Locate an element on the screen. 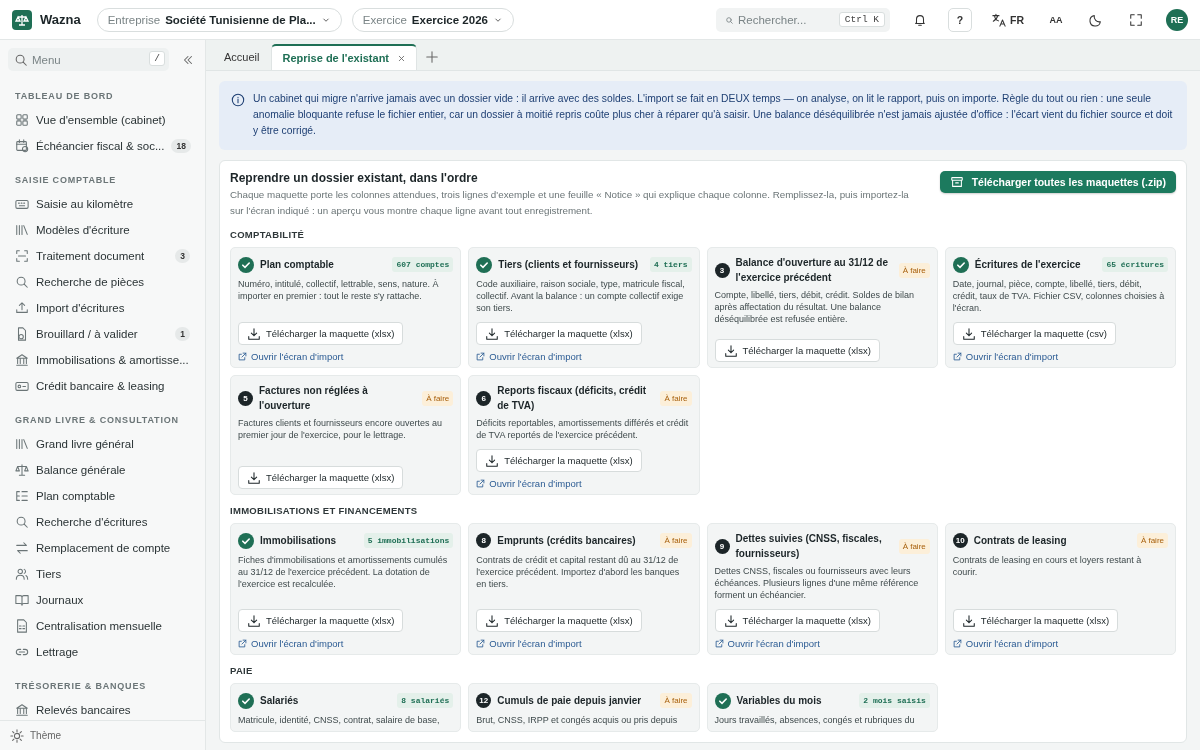 The height and width of the screenshot is (750, 1200). card-title: Contrats de leasing is located at coordinates (1020, 541).